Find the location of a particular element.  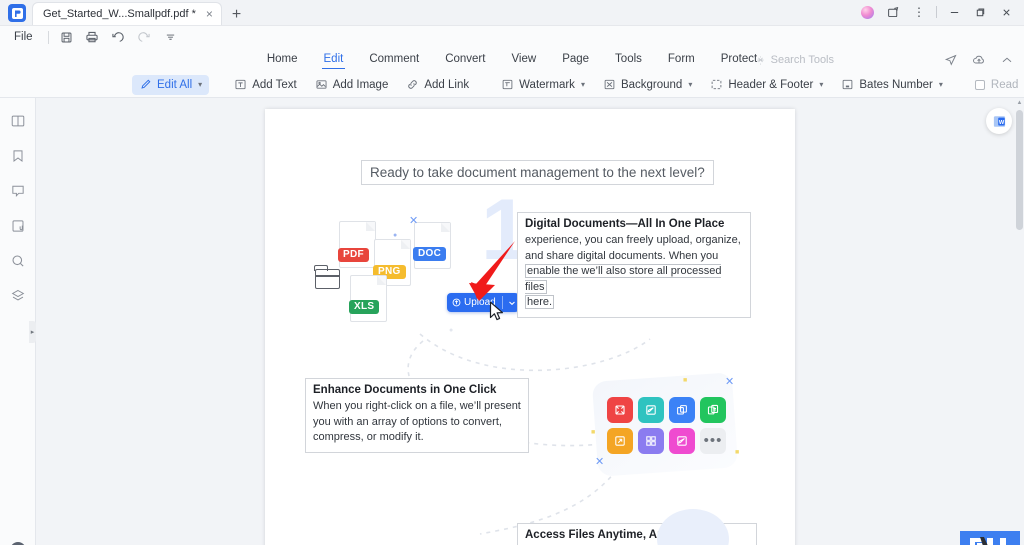

close-tab-icon: × is located at coordinates (209, 14).